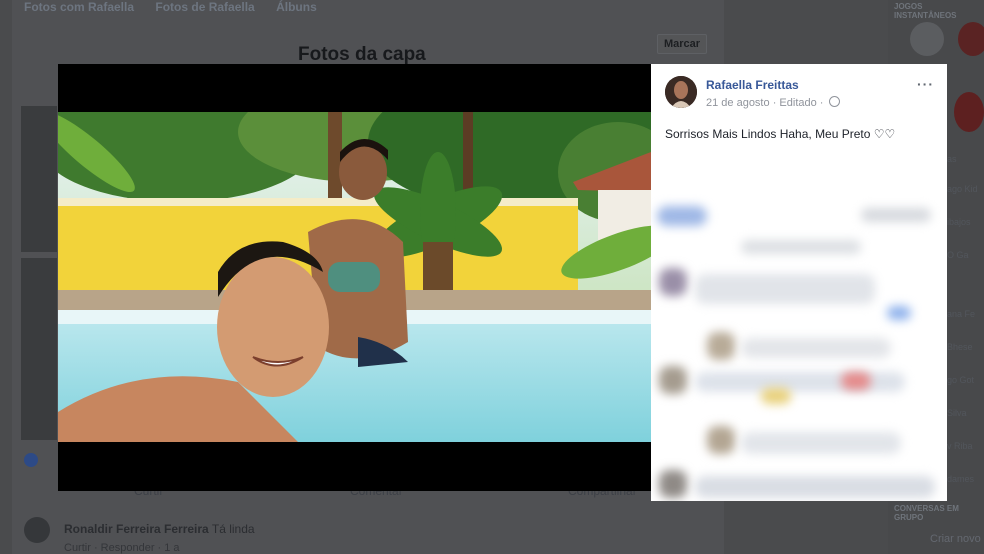 The height and width of the screenshot is (554, 984). What do you see at coordinates (960, 446) in the screenshot?
I see `sidebar-contact: v Riba` at bounding box center [960, 446].